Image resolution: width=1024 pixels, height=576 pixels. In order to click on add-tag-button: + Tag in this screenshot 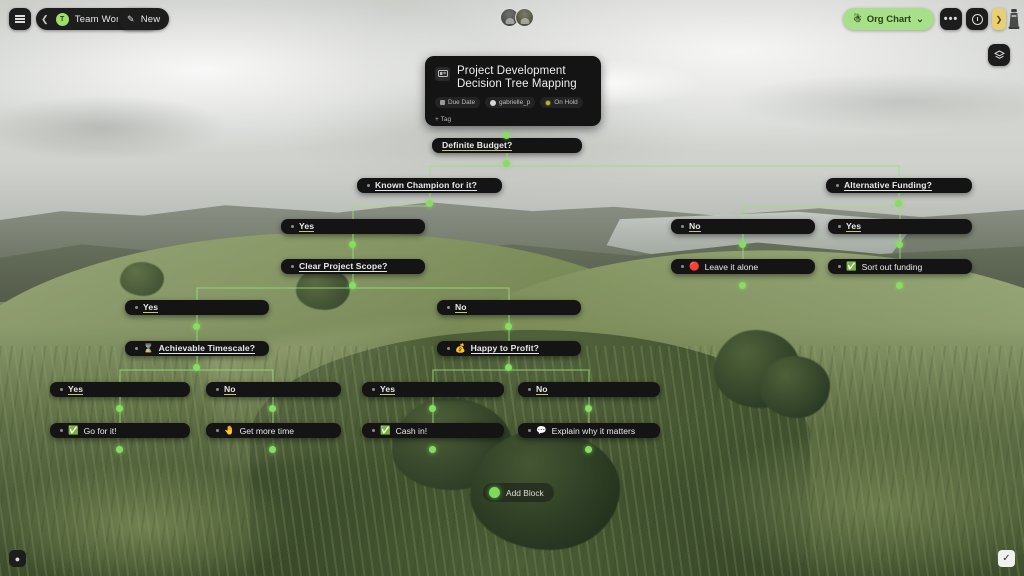, I will do `click(443, 119)`.